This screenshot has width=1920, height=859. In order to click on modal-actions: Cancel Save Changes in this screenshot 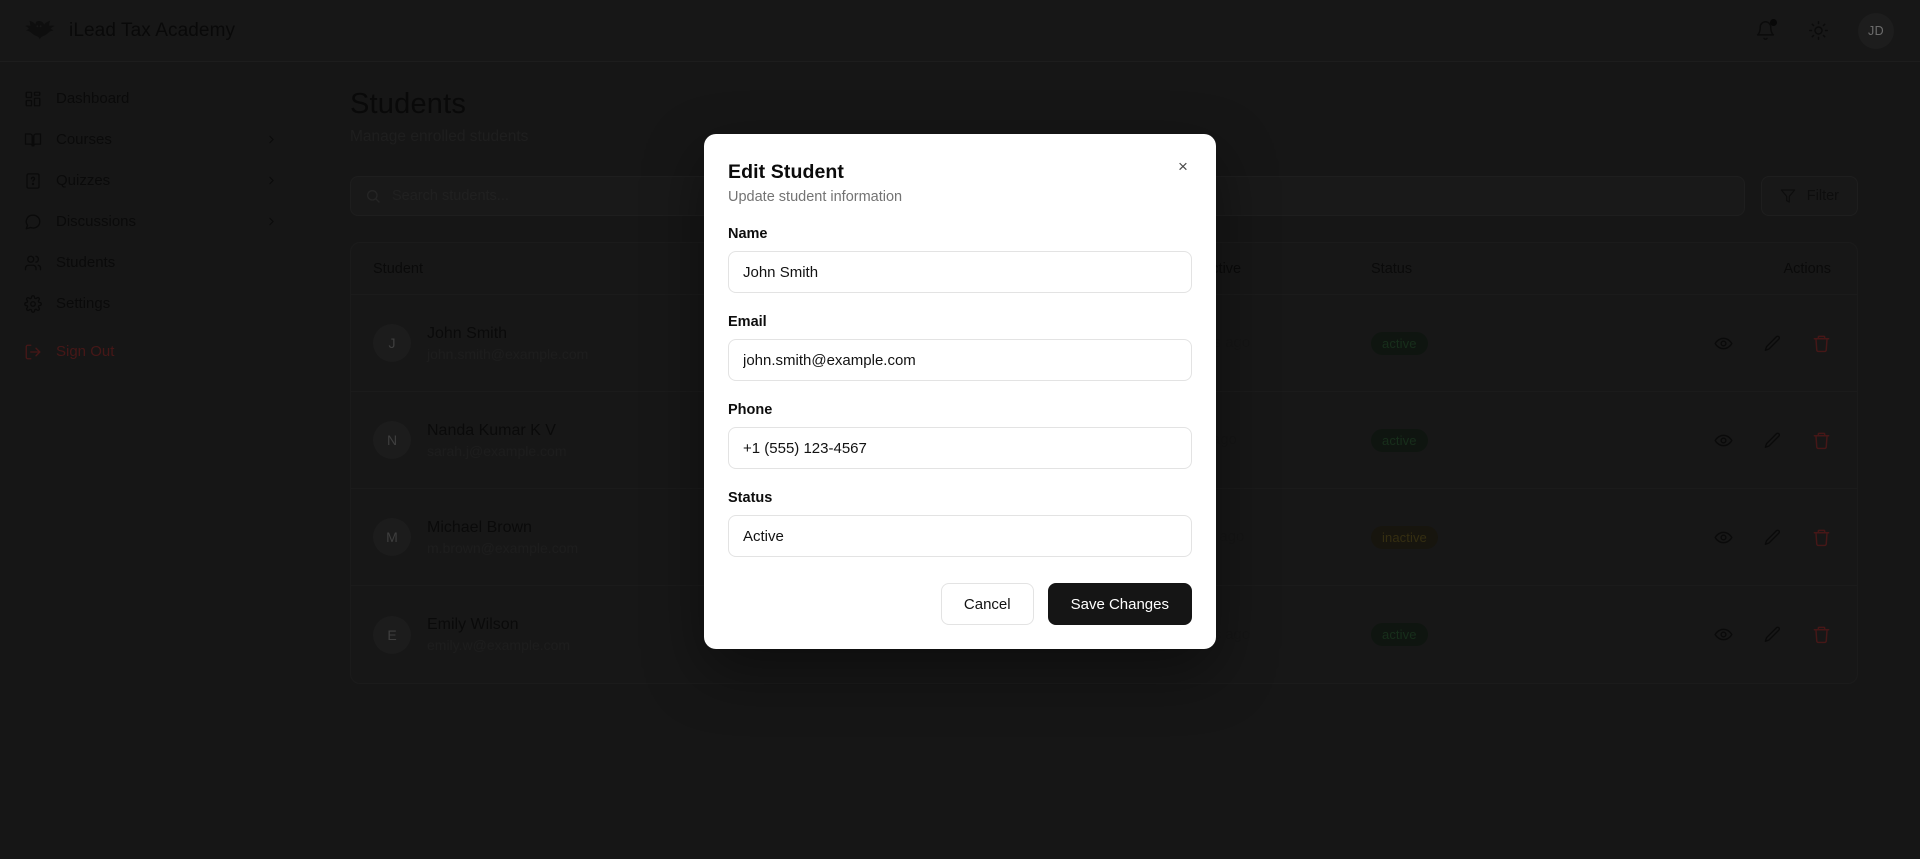, I will do `click(960, 604)`.